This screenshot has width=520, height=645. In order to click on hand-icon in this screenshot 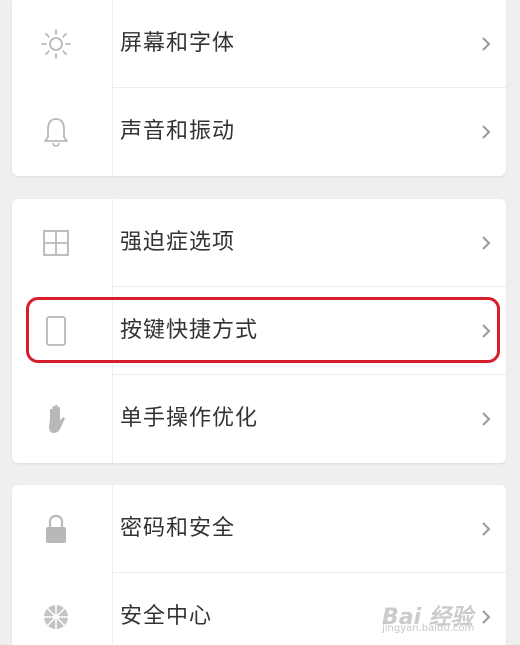, I will do `click(56, 419)`.